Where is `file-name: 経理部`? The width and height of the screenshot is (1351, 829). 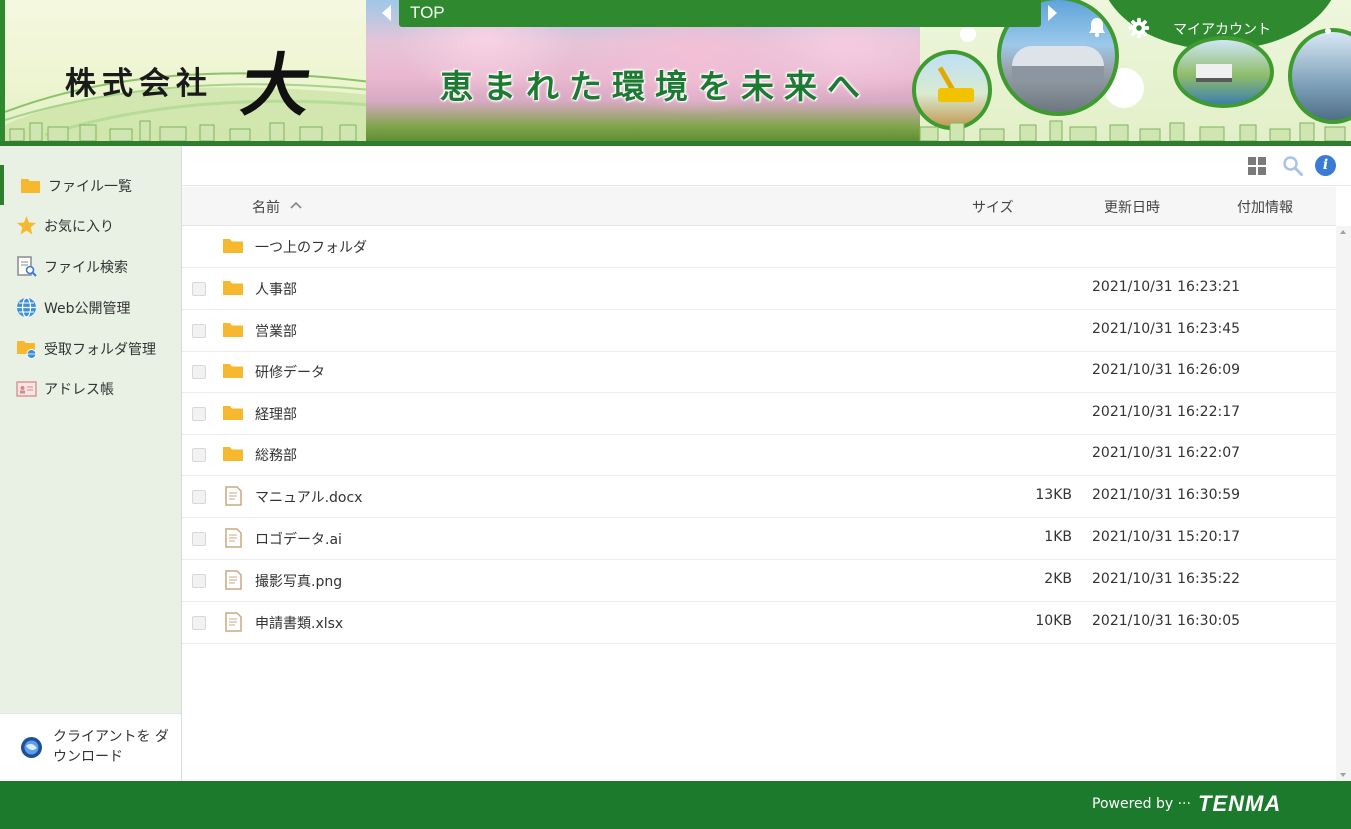 file-name: 経理部 is located at coordinates (276, 414).